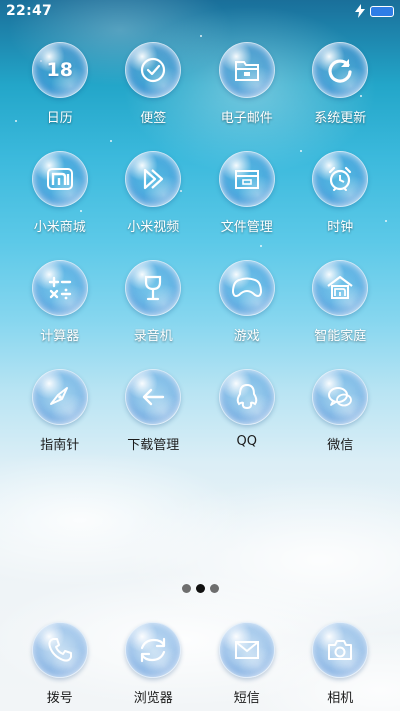 The height and width of the screenshot is (711, 400). I want to click on mi-store-icon, so click(59, 179).